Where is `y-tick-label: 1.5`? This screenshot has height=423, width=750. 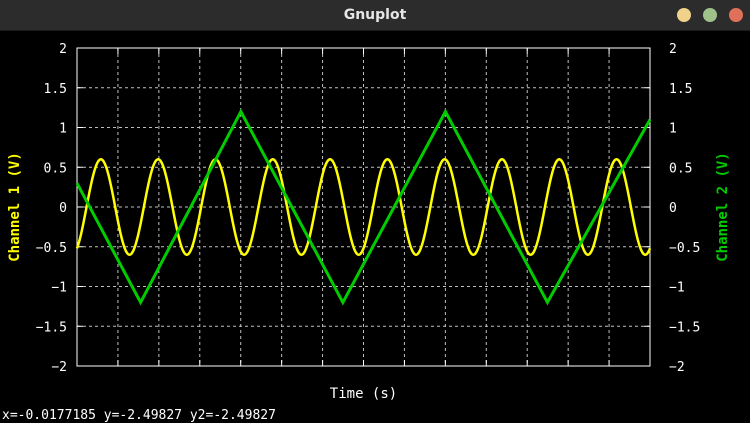 y-tick-label: 1.5 is located at coordinates (55, 89).